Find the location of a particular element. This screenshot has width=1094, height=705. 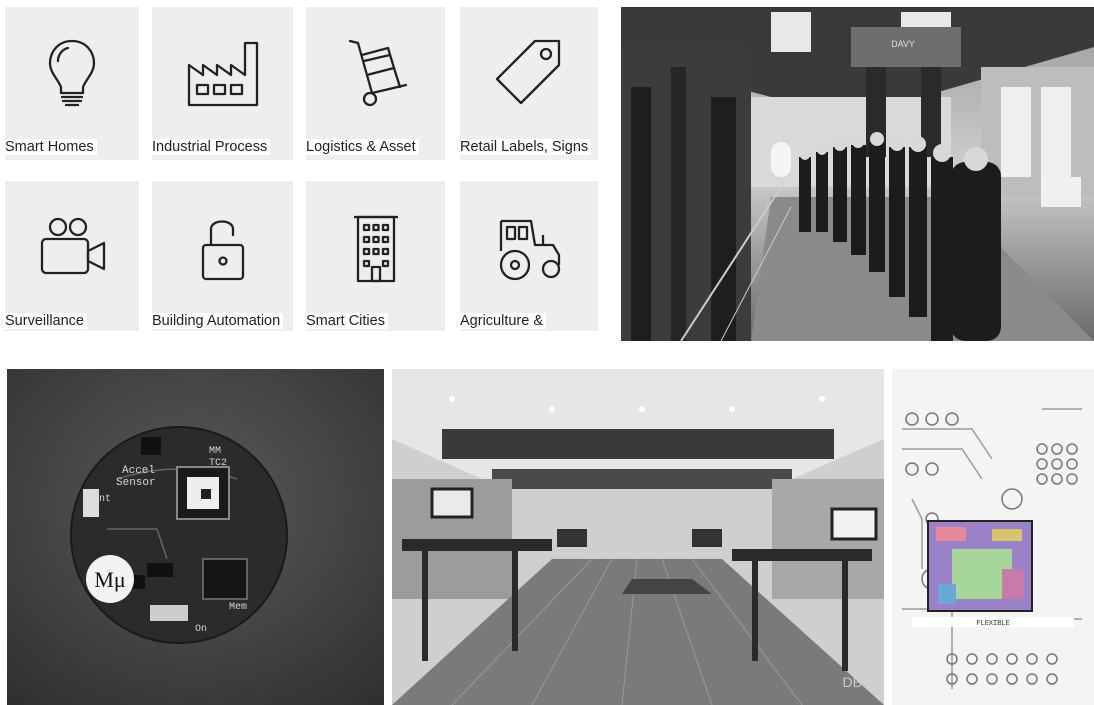

tile-building-automation: Building Automation is located at coordinates (222, 256).